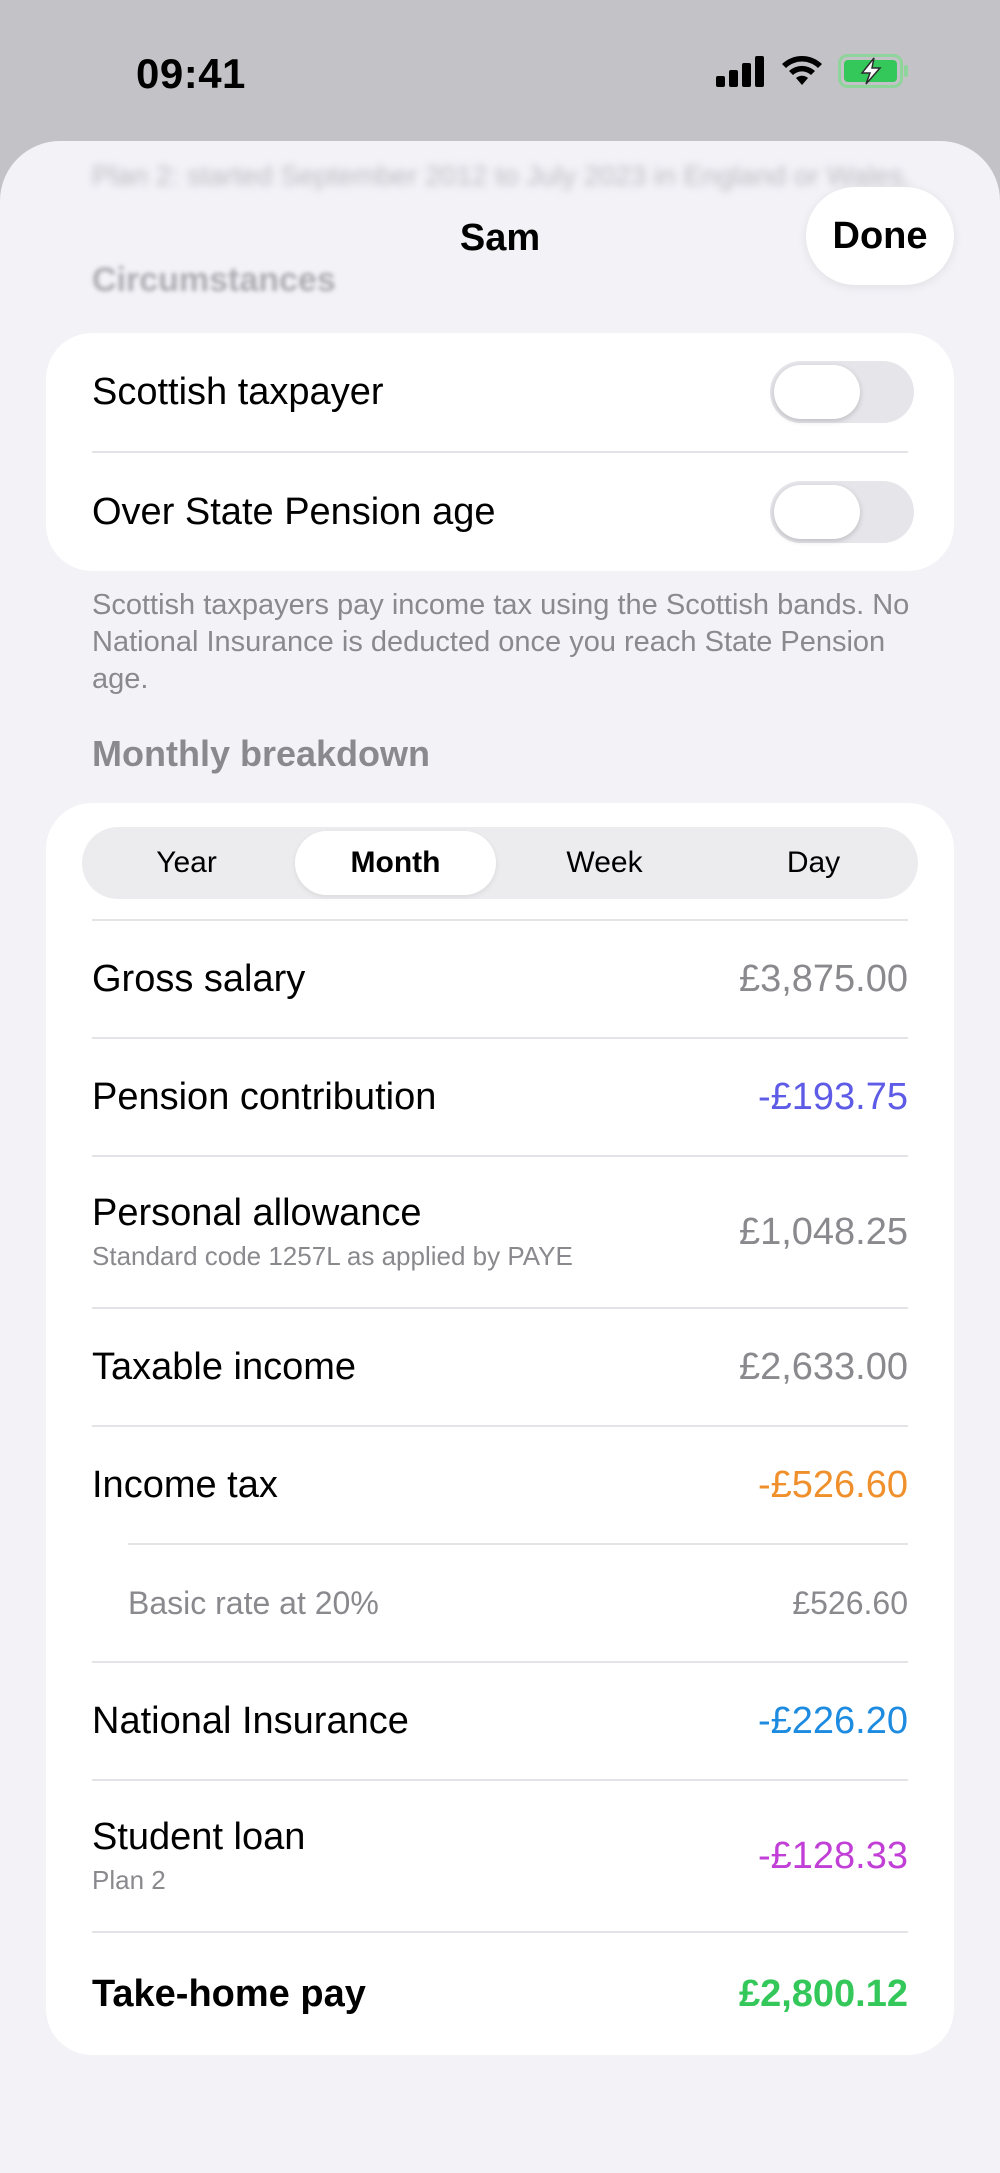 This screenshot has height=2173, width=1000. I want to click on row-taxable-income: Taxable income £2,633.00, so click(500, 1366).